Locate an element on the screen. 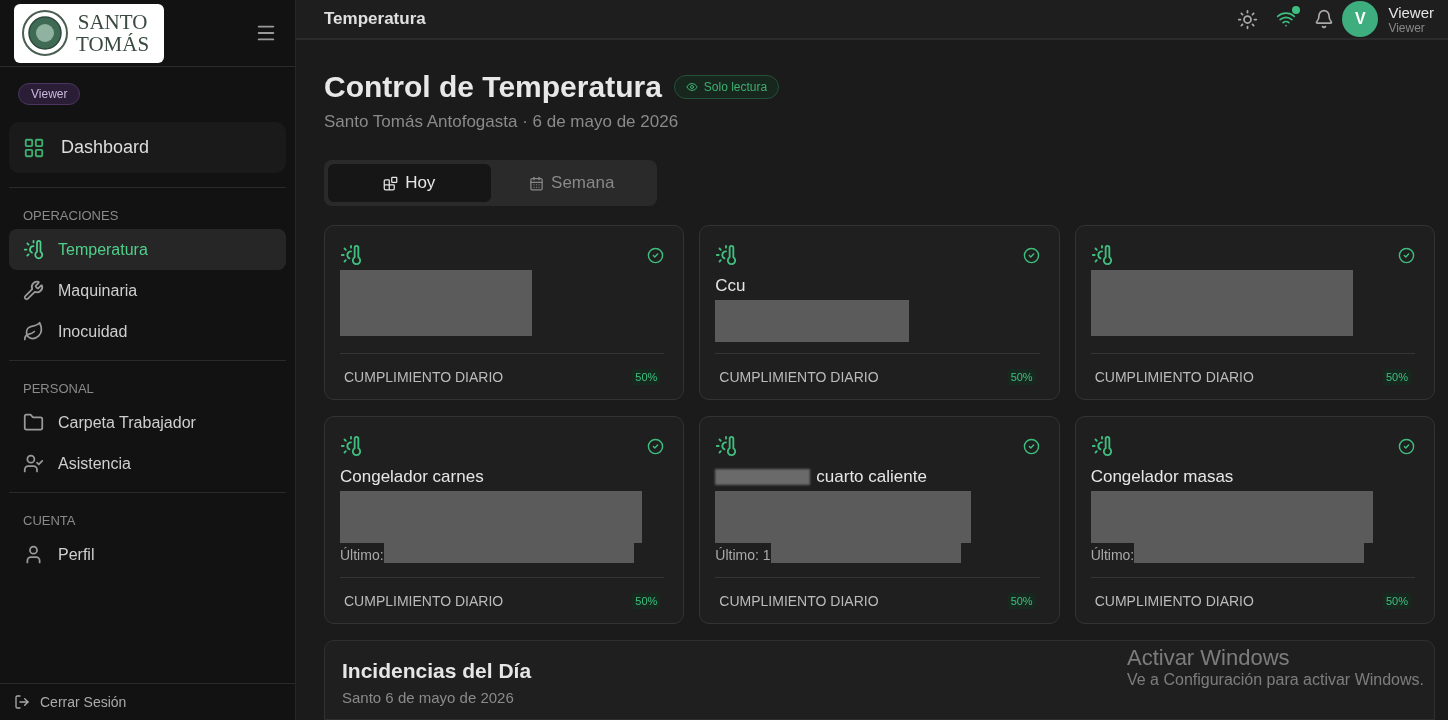 Image resolution: width=1448 pixels, height=720 pixels. leaf-icon is located at coordinates (33, 331).